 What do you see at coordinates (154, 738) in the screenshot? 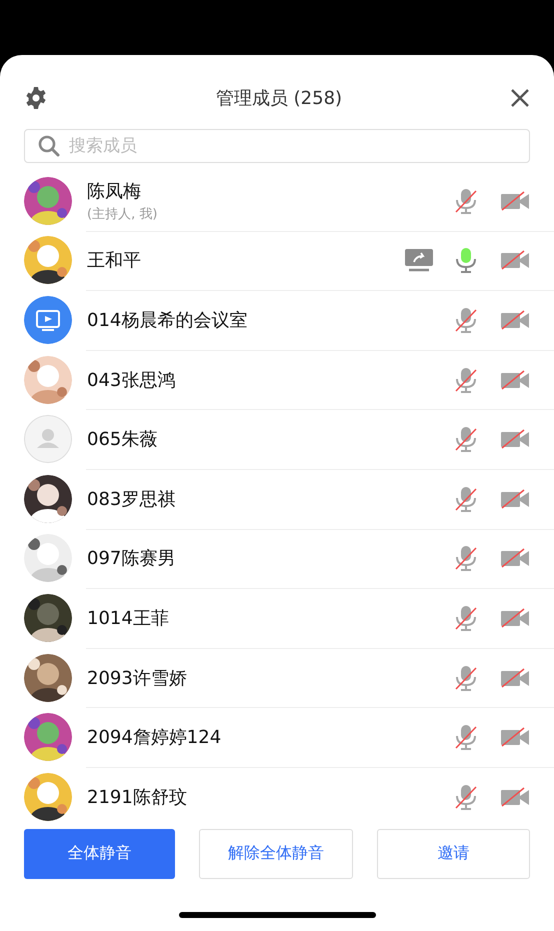
I see `member-name: 2094詹婷婷124` at bounding box center [154, 738].